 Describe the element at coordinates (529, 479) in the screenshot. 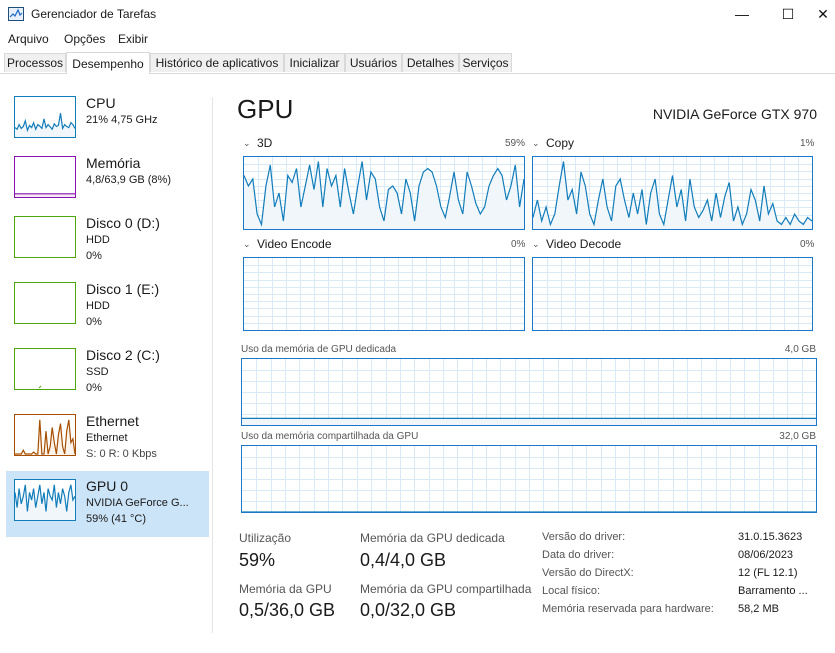

I see `graph-shared-memory` at that location.